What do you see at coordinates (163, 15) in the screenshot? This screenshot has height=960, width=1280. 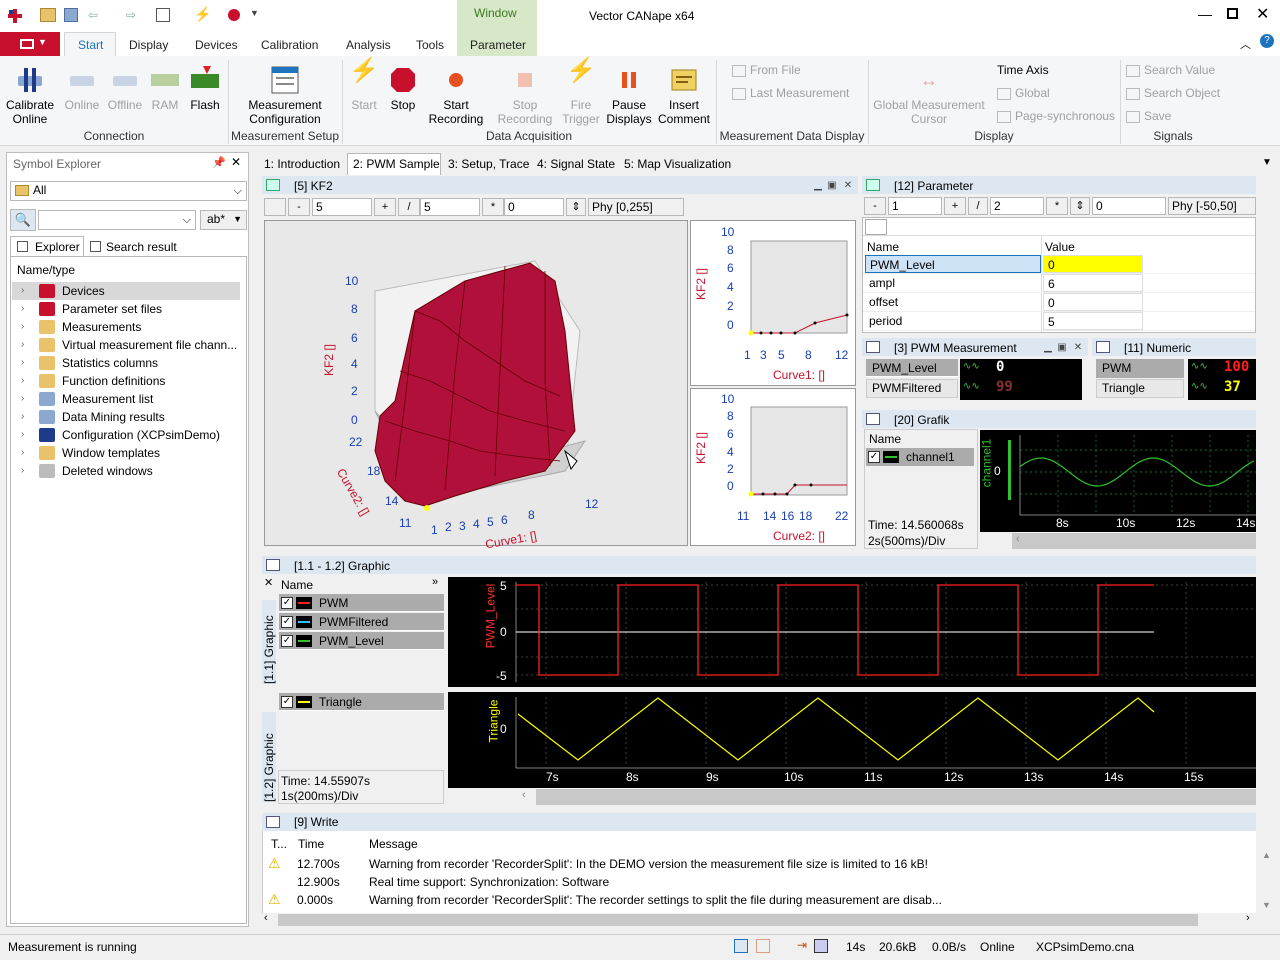 I see `window-icon` at bounding box center [163, 15].